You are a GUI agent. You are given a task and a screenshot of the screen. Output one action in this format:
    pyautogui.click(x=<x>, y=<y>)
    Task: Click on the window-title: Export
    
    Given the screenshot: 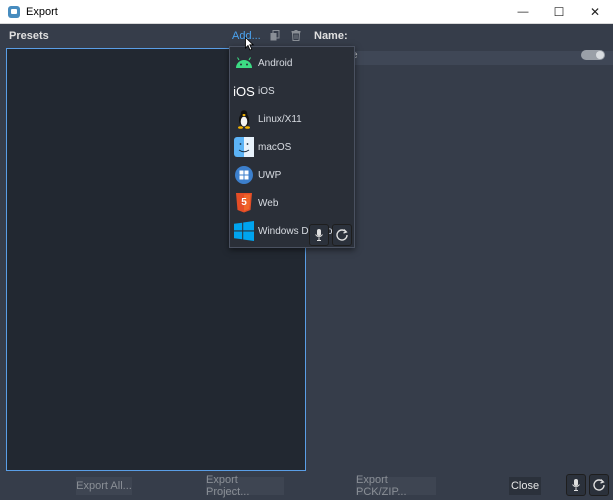 What is the action you would take?
    pyautogui.click(x=42, y=11)
    